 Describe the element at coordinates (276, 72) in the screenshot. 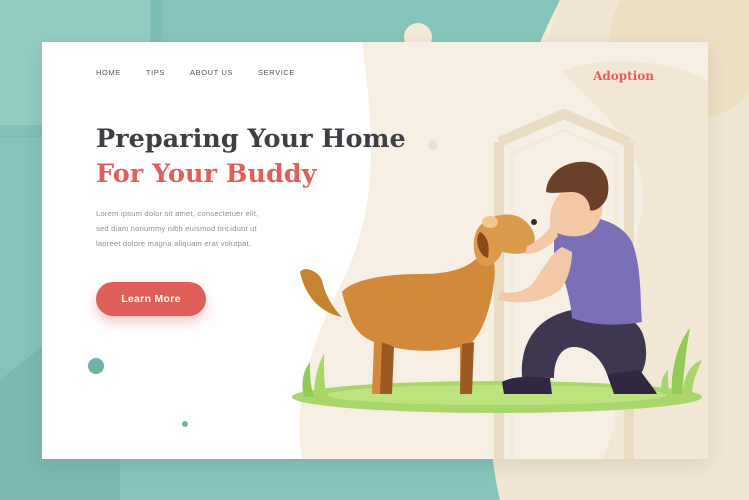

I see `nav-service-link: SERVICE` at that location.